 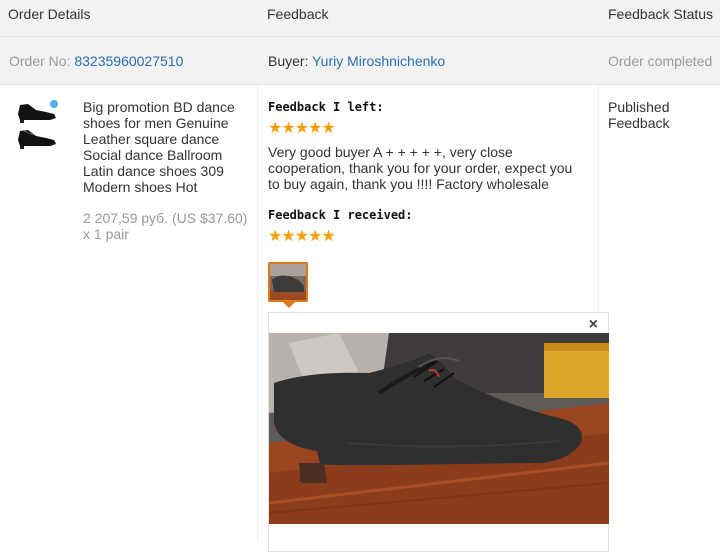 What do you see at coordinates (298, 14) in the screenshot?
I see `header-feedback: Feedback` at bounding box center [298, 14].